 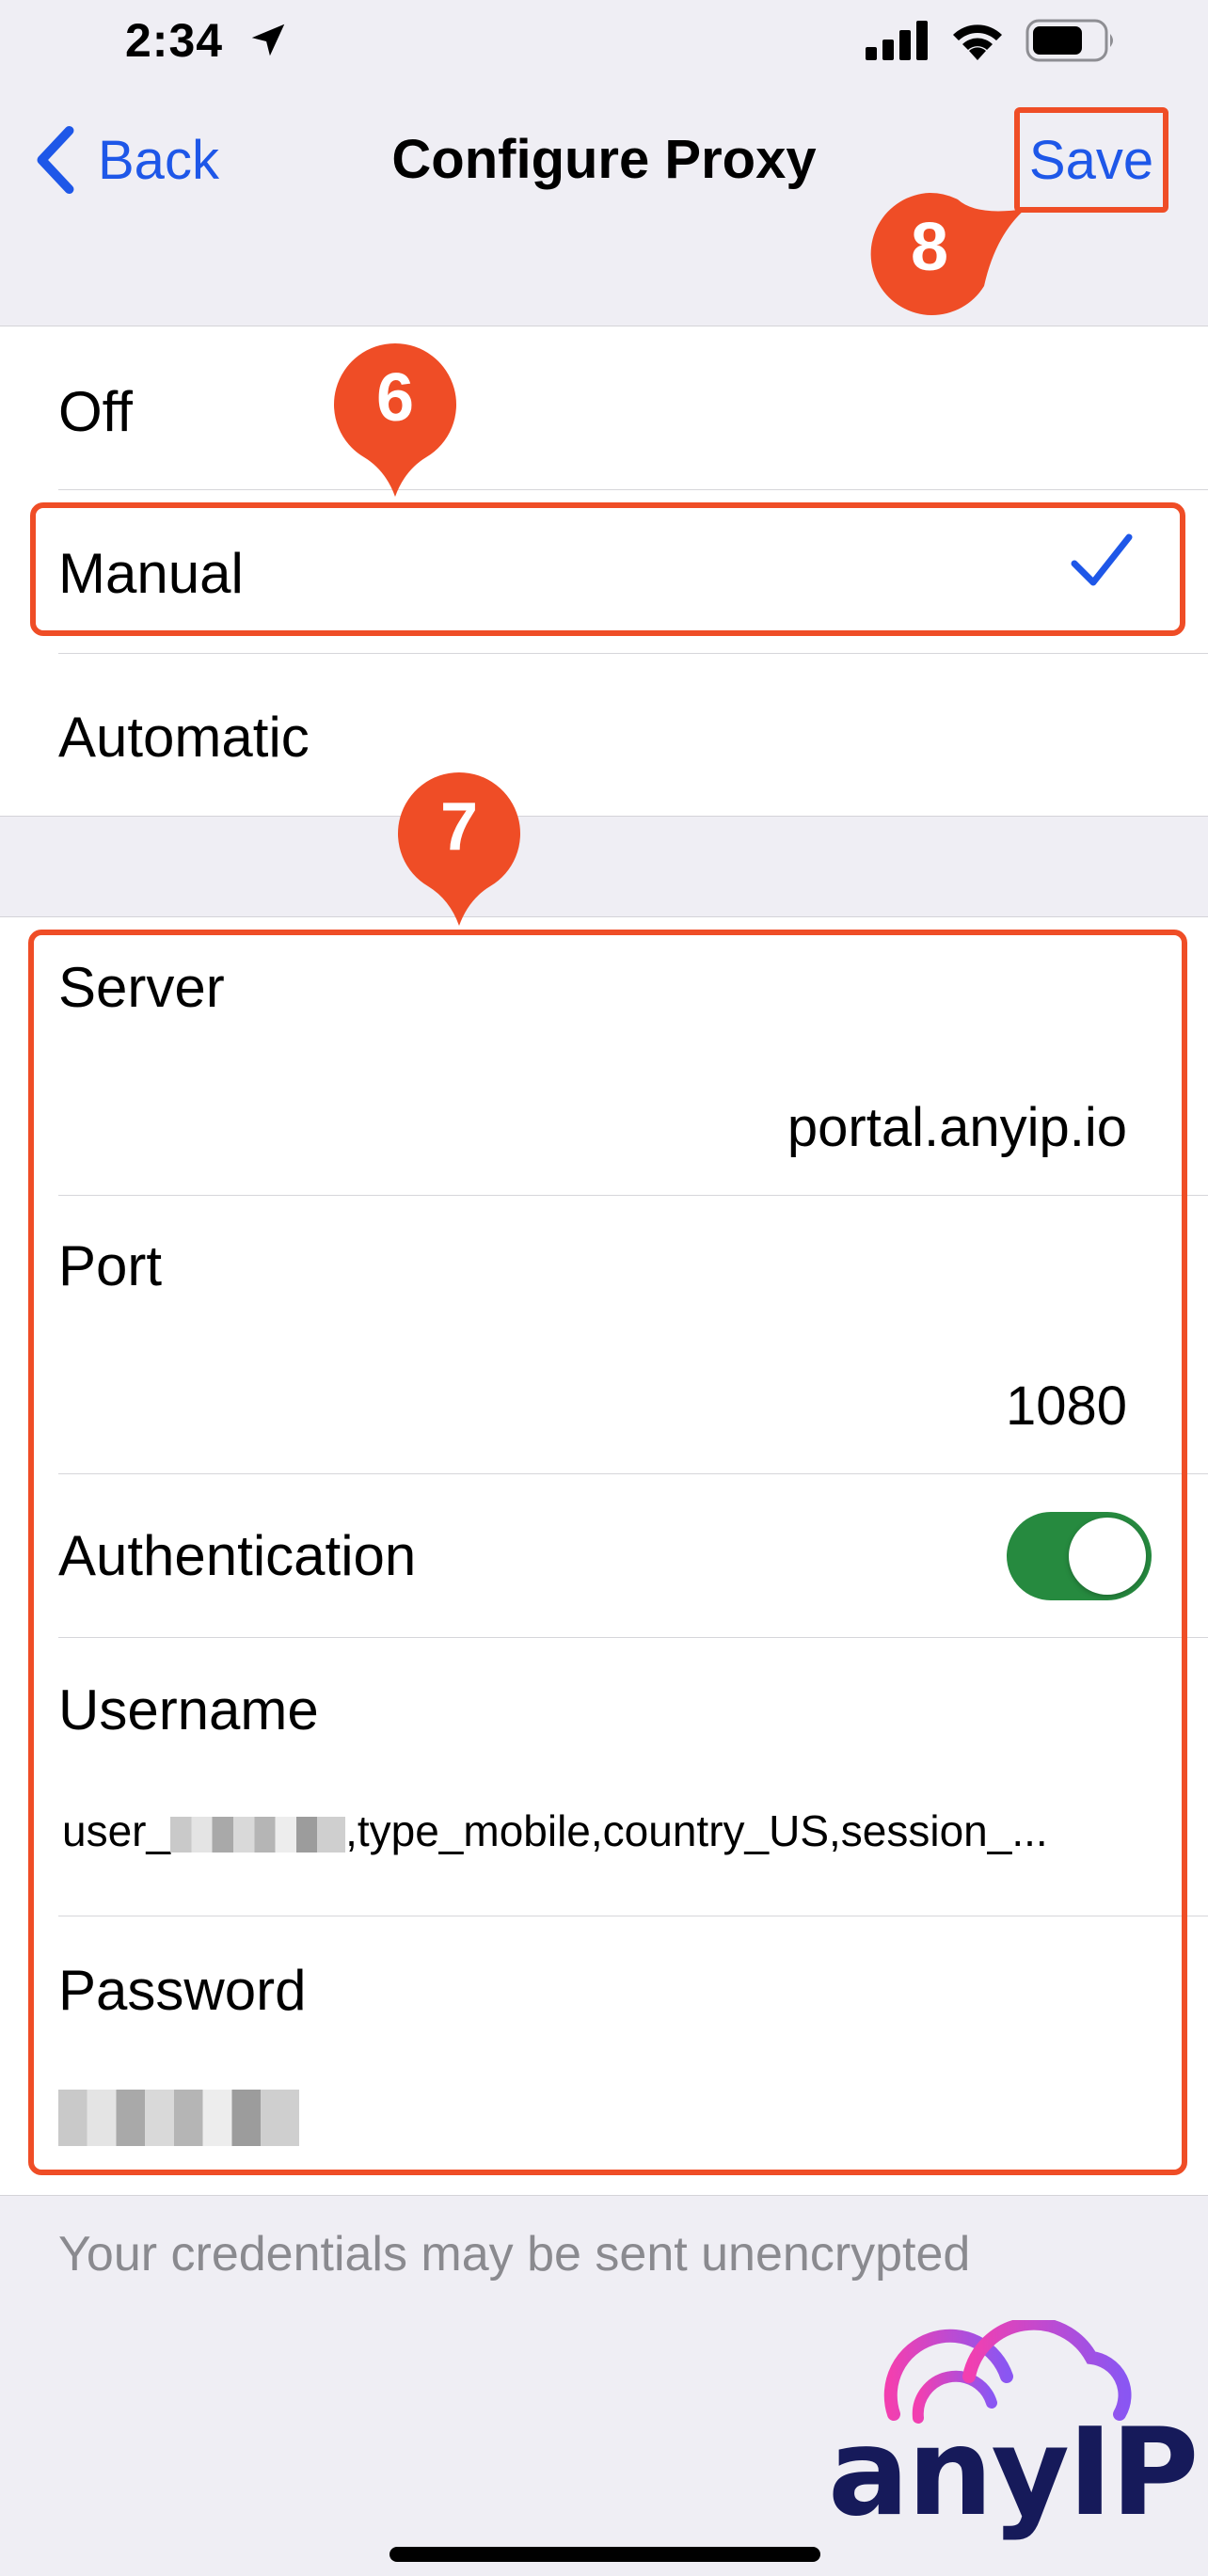 What do you see at coordinates (929, 247) in the screenshot?
I see `badge-number: 8` at bounding box center [929, 247].